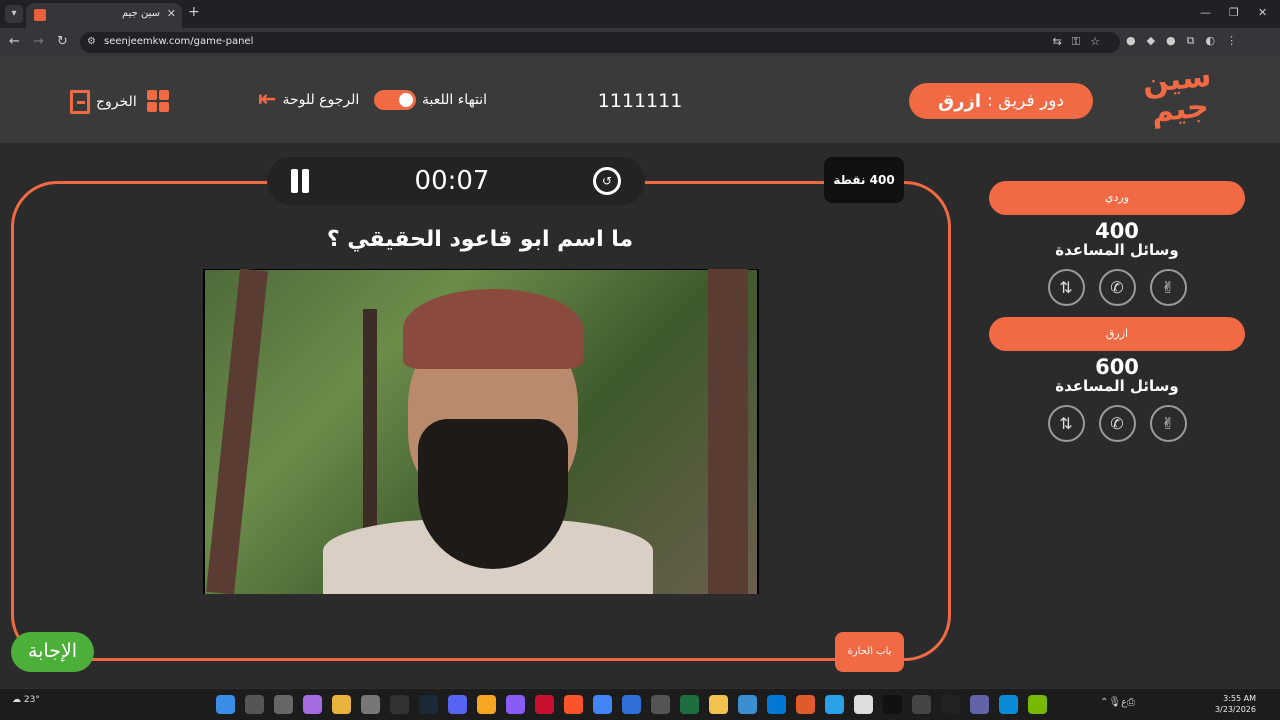 The height and width of the screenshot is (720, 1280). Describe the element at coordinates (62, 41) in the screenshot. I see `reload-icon: ↻` at that location.